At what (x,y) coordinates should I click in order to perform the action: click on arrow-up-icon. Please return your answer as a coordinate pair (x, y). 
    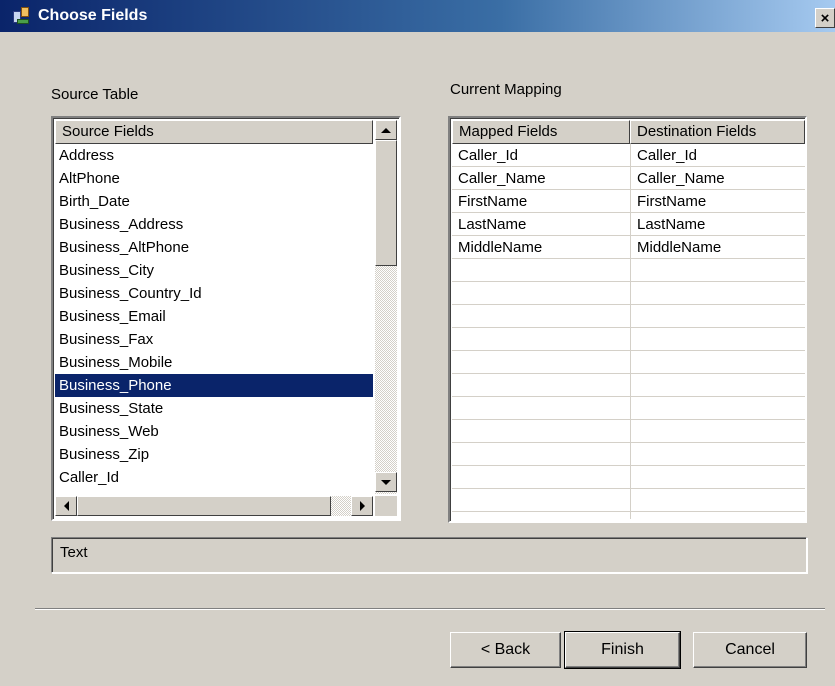
    Looking at the image, I should click on (386, 130).